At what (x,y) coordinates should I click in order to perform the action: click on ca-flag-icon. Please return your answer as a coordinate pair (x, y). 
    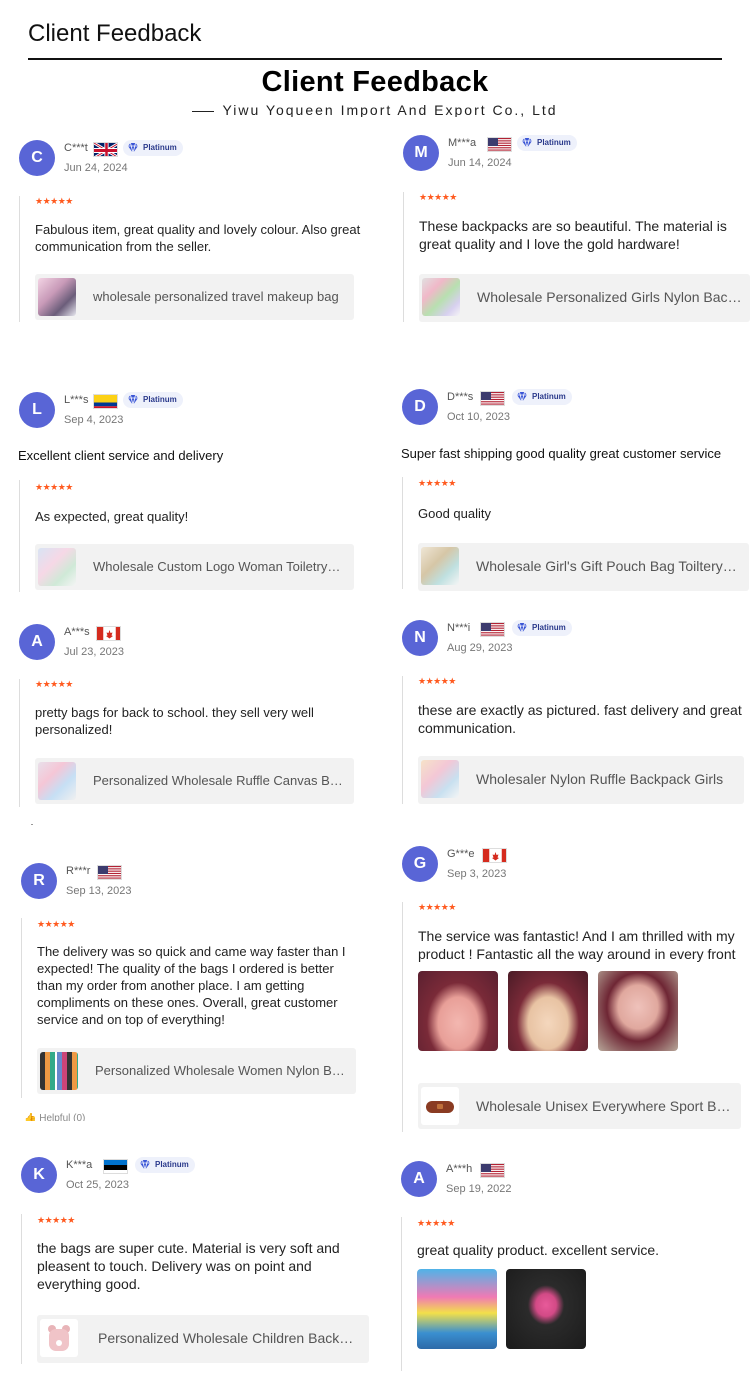
    Looking at the image, I should click on (108, 633).